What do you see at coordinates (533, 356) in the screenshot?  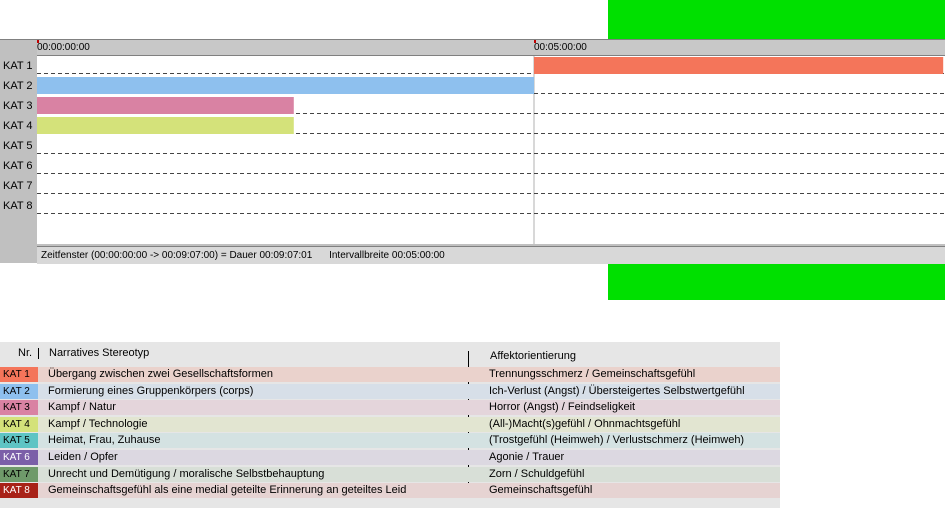 I see `legend-header-affekt: Affektorientierung` at bounding box center [533, 356].